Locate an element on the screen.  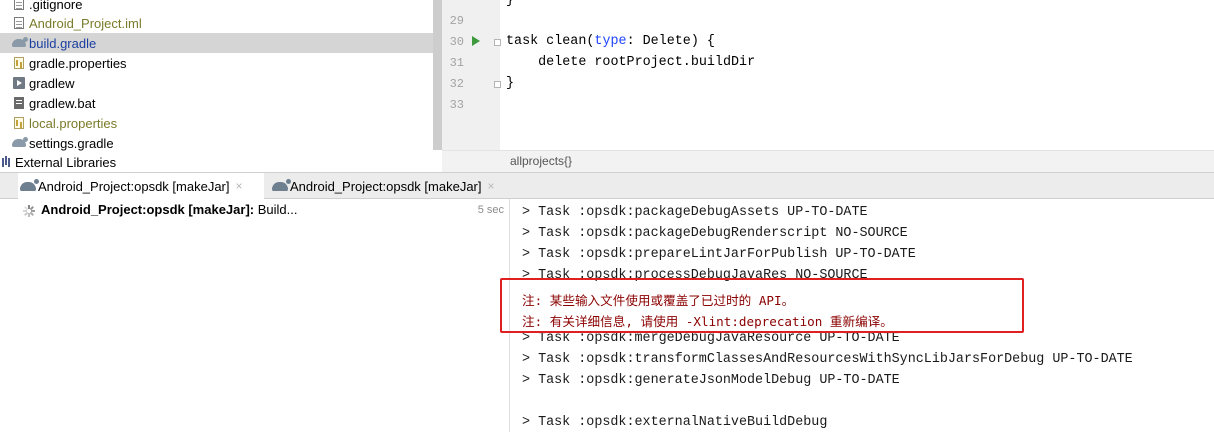
line-number: 29 is located at coordinates (456, 21).